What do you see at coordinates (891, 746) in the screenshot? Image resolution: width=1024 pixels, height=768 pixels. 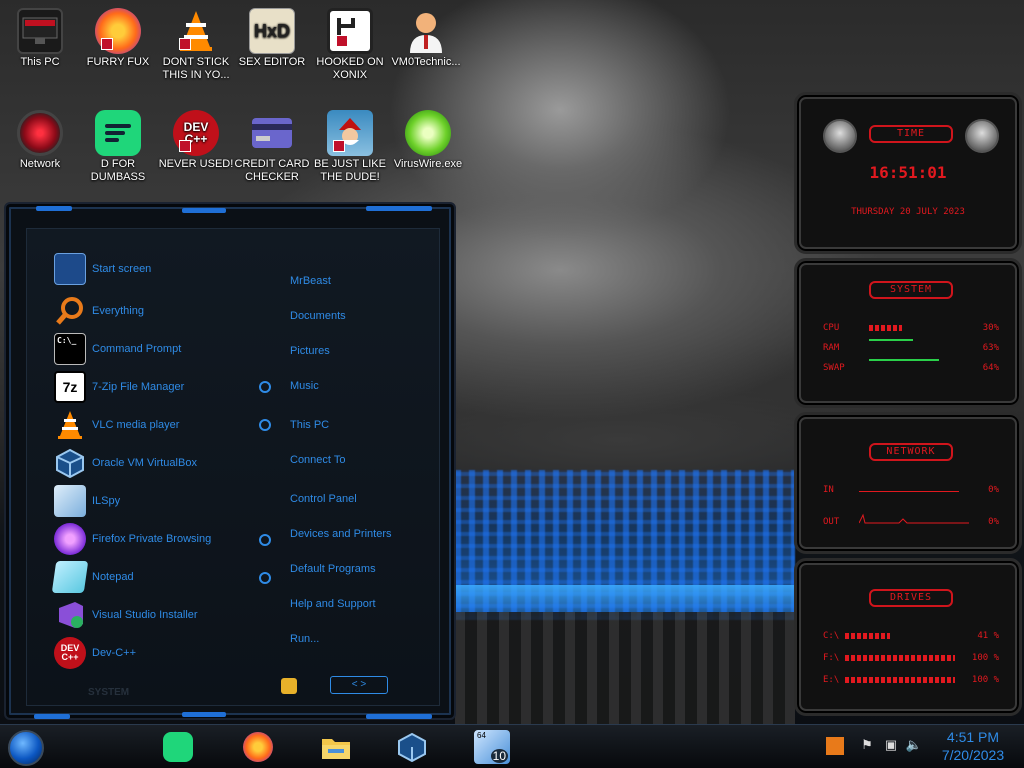 I see `tray-network-icon: ▣` at bounding box center [891, 746].